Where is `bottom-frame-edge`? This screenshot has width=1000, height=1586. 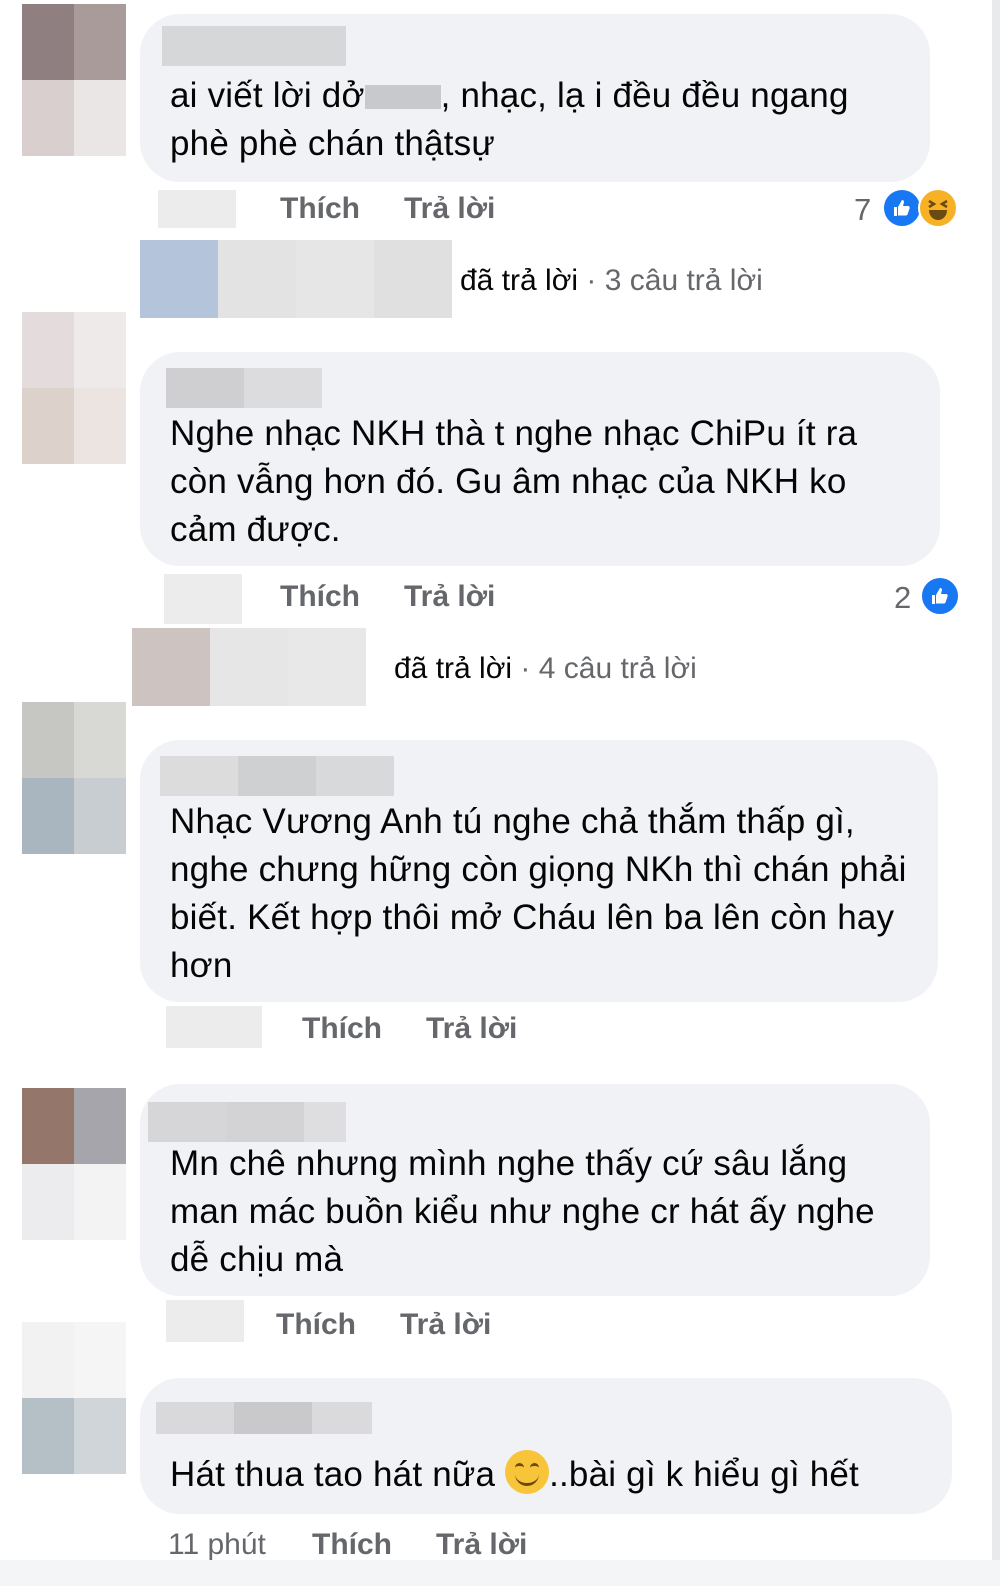
bottom-frame-edge is located at coordinates (500, 1573).